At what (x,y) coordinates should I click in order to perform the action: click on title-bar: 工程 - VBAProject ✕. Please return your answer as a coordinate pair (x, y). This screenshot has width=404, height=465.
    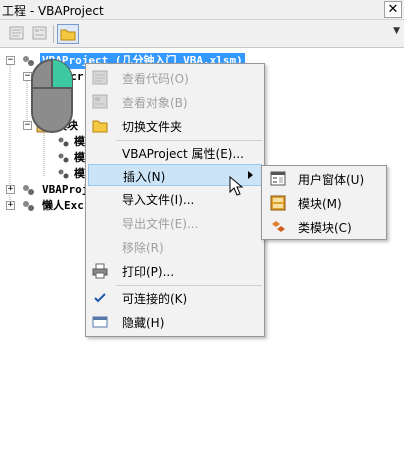
    Looking at the image, I should click on (202, 10).